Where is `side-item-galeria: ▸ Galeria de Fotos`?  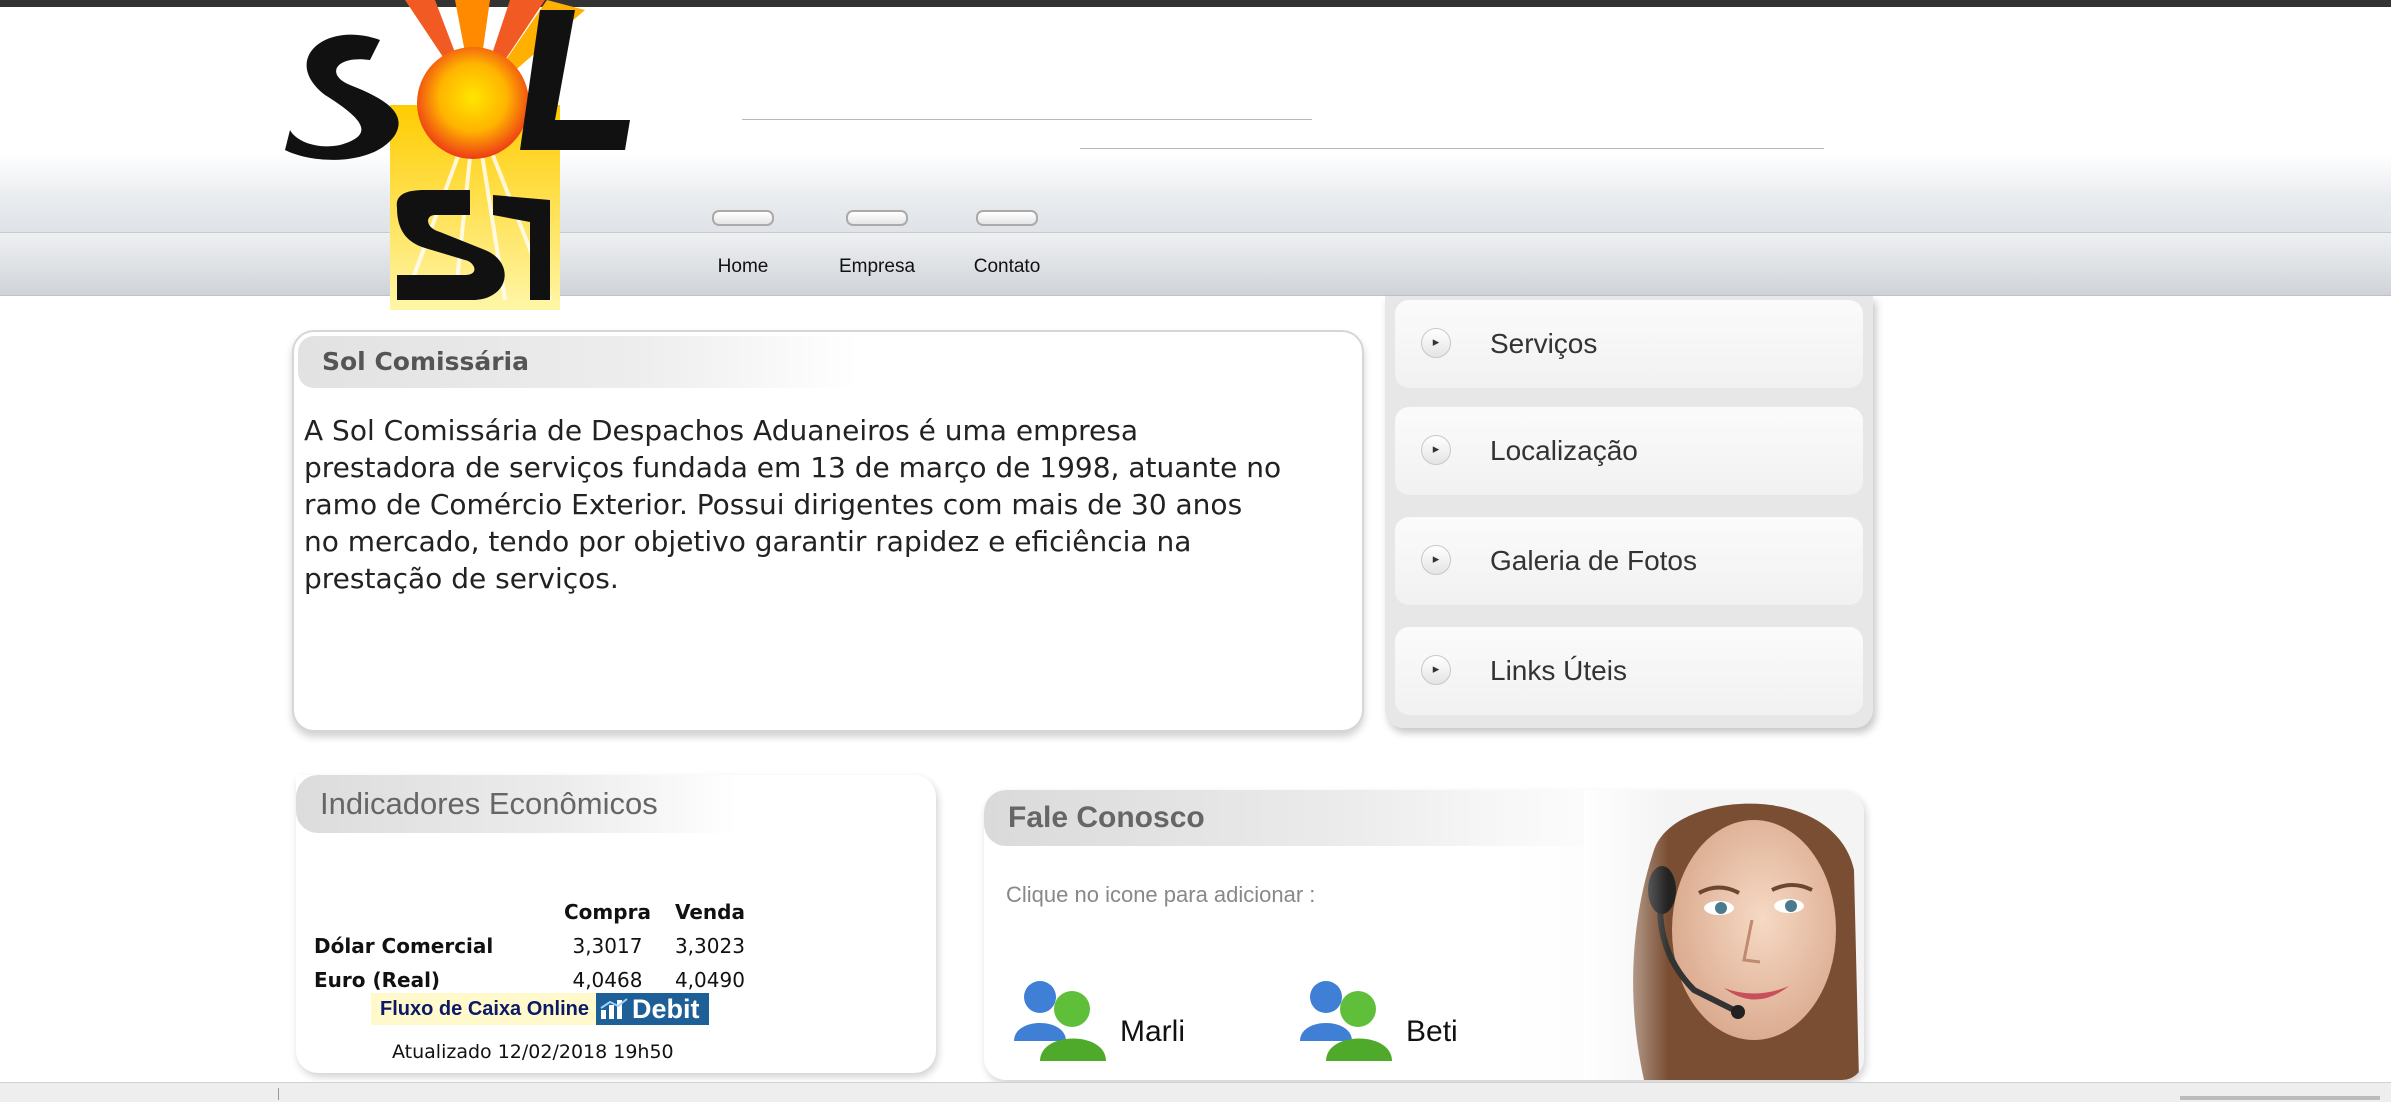 side-item-galeria: ▸ Galeria de Fotos is located at coordinates (1629, 561).